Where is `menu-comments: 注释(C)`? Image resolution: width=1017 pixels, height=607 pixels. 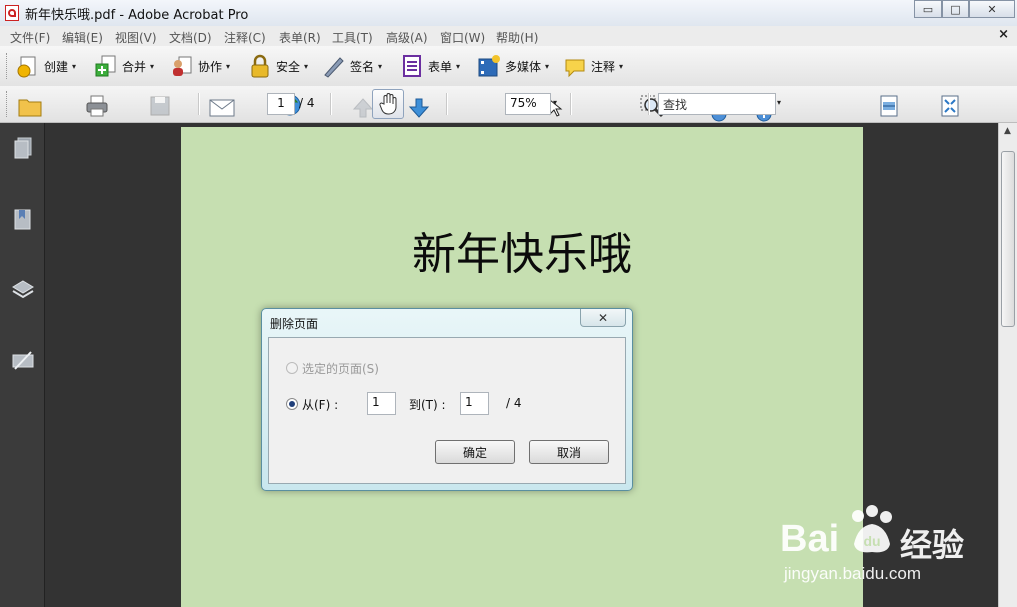
menu-comments: 注释(C) is located at coordinates (245, 37).